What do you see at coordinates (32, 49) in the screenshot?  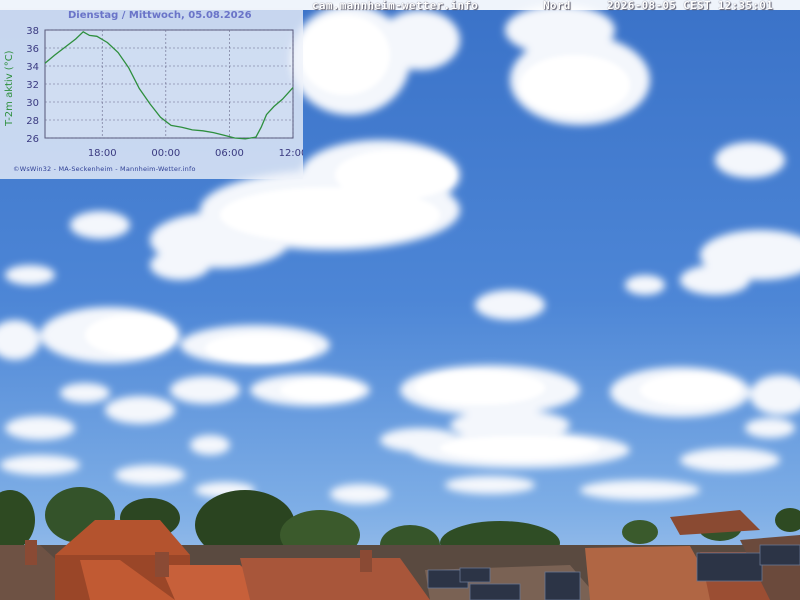 I see `y-tick-label: 36` at bounding box center [32, 49].